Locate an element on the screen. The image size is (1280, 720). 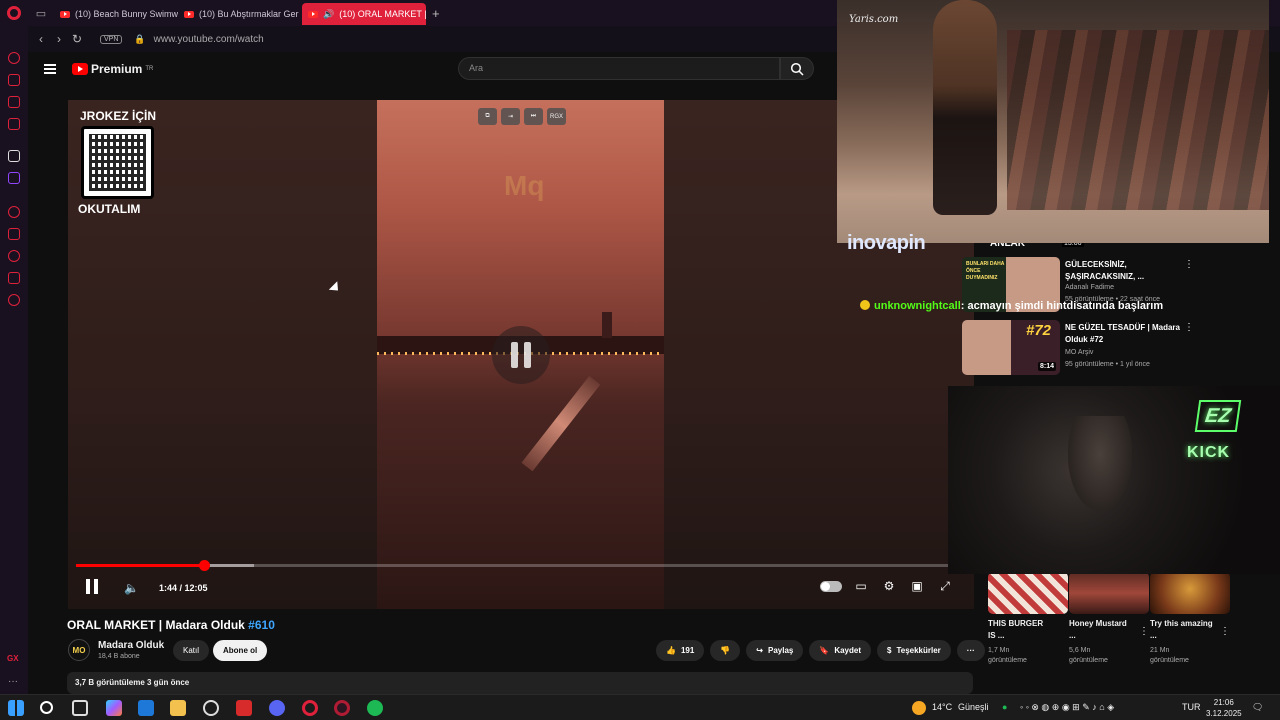
volume-icon: 🔈 is located at coordinates (131, 588).